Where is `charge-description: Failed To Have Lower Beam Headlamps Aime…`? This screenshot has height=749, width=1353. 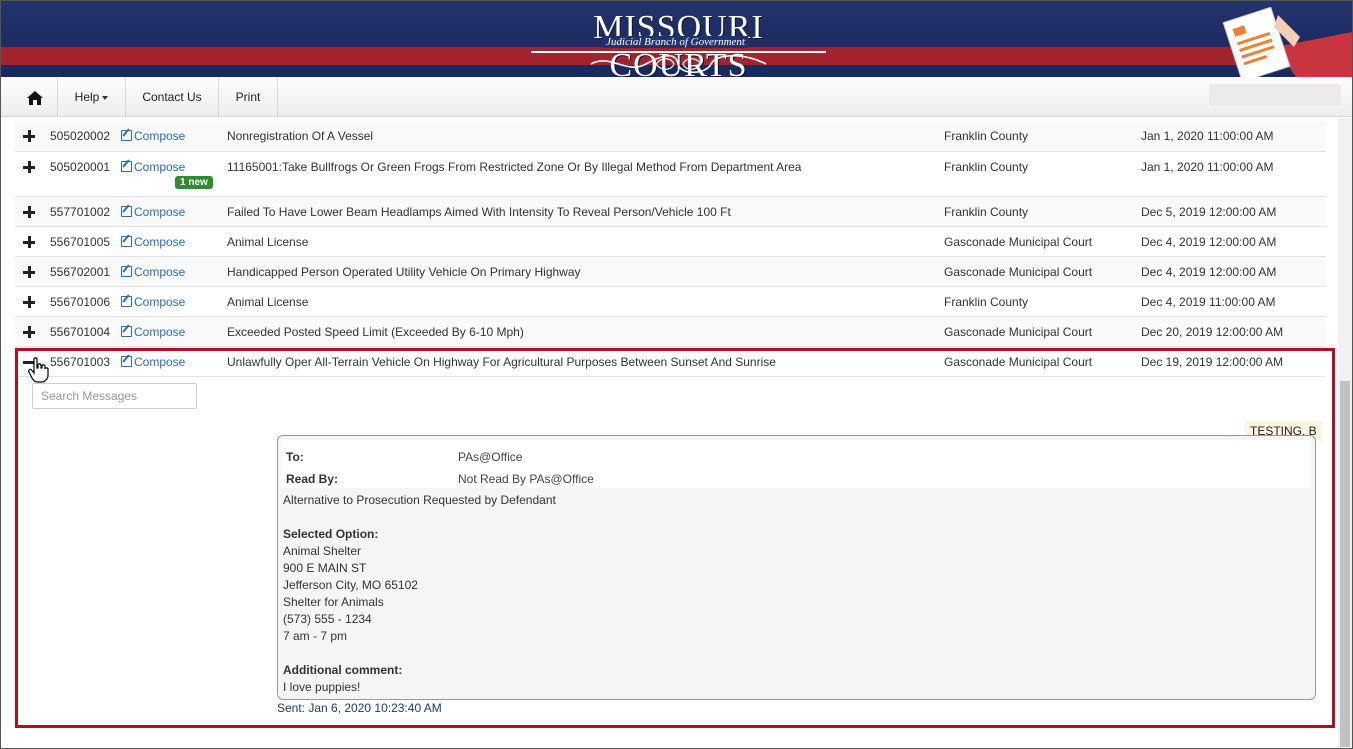 charge-description: Failed To Have Lower Beam Headlamps Aime… is located at coordinates (479, 212).